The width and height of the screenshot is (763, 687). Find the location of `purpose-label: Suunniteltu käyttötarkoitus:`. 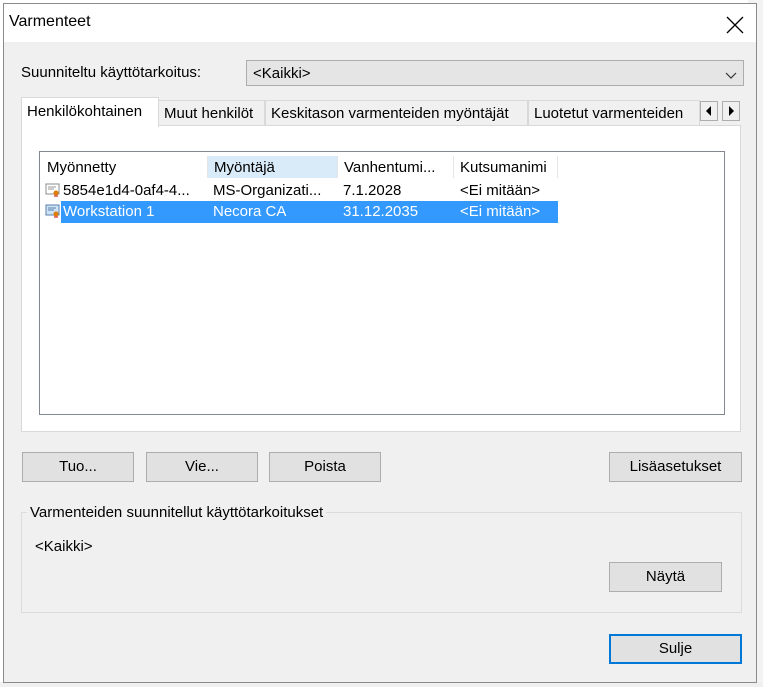

purpose-label: Suunniteltu käyttötarkoitus: is located at coordinates (111, 72).